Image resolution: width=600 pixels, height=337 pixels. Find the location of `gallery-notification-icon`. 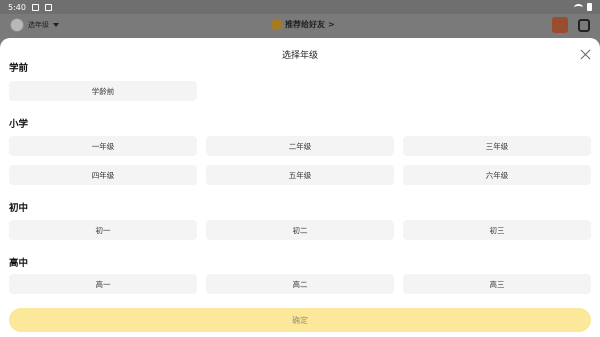

gallery-notification-icon is located at coordinates (35, 7).